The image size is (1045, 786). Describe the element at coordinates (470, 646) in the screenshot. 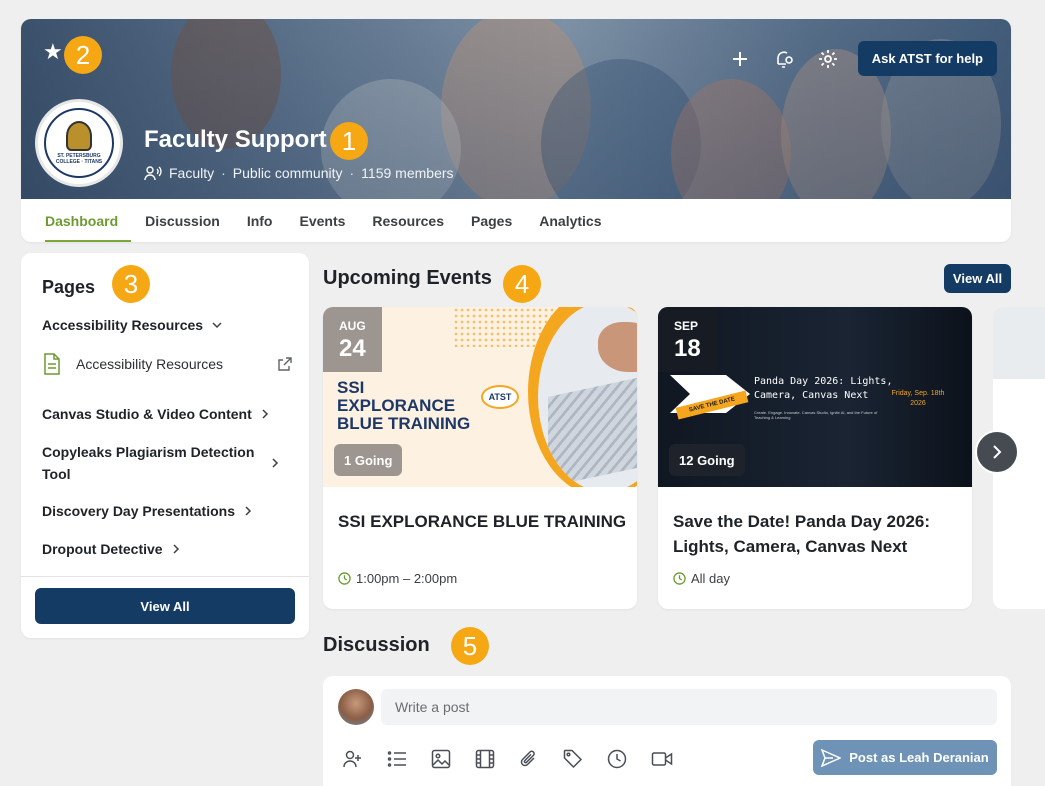

I see `marker-5: 5` at that location.